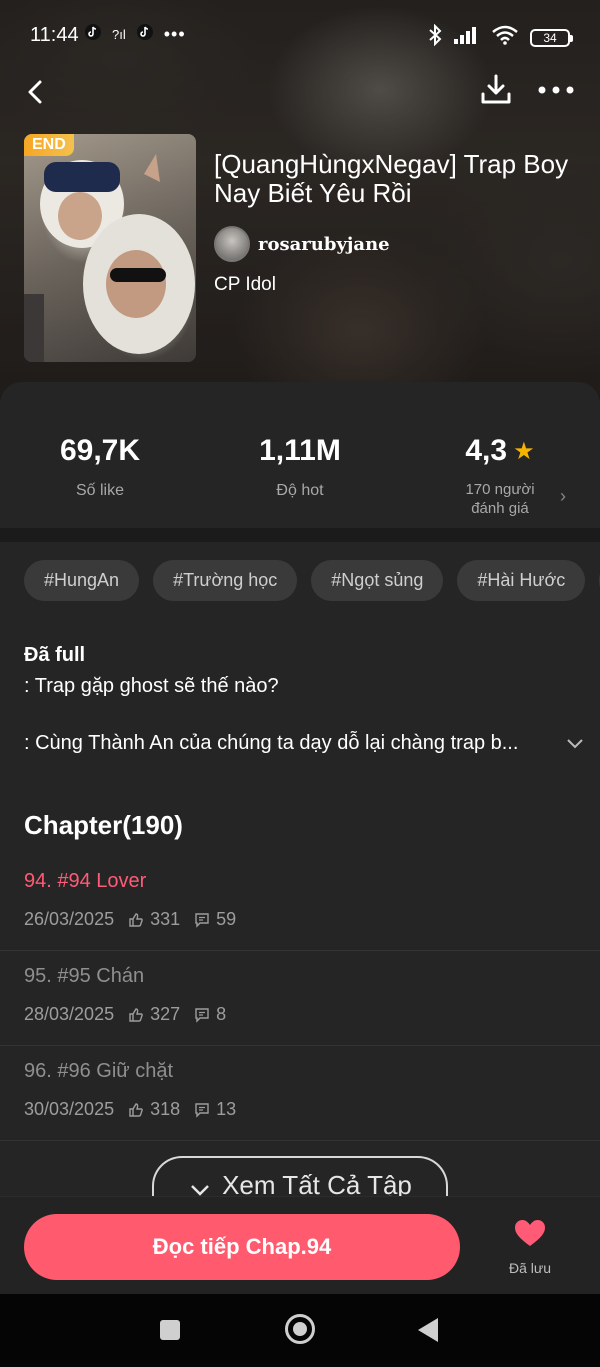 This screenshot has height=1367, width=600. Describe the element at coordinates (210, 1014) in the screenshot. I see `chapter-comments: 8` at that location.